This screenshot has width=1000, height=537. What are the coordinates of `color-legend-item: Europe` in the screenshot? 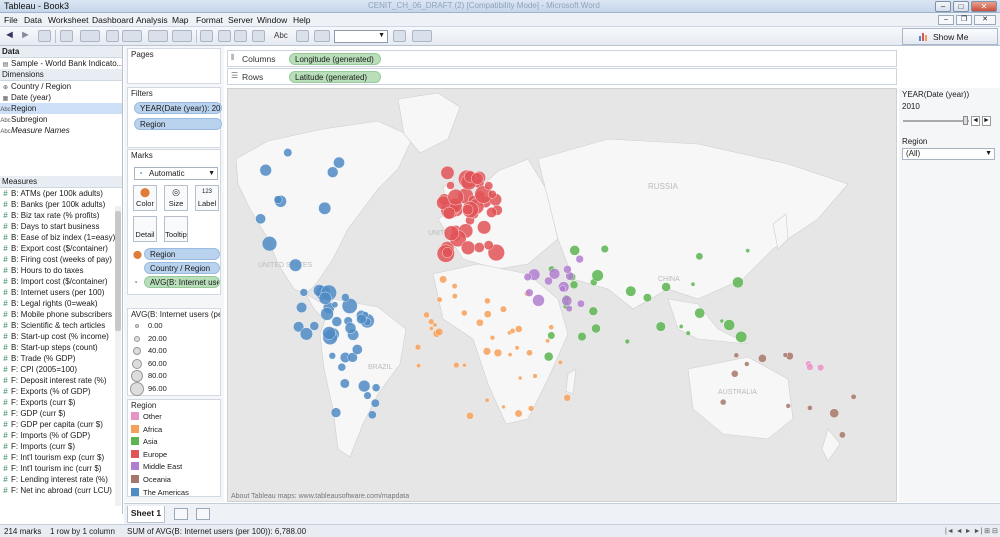 It's located at (174, 455).